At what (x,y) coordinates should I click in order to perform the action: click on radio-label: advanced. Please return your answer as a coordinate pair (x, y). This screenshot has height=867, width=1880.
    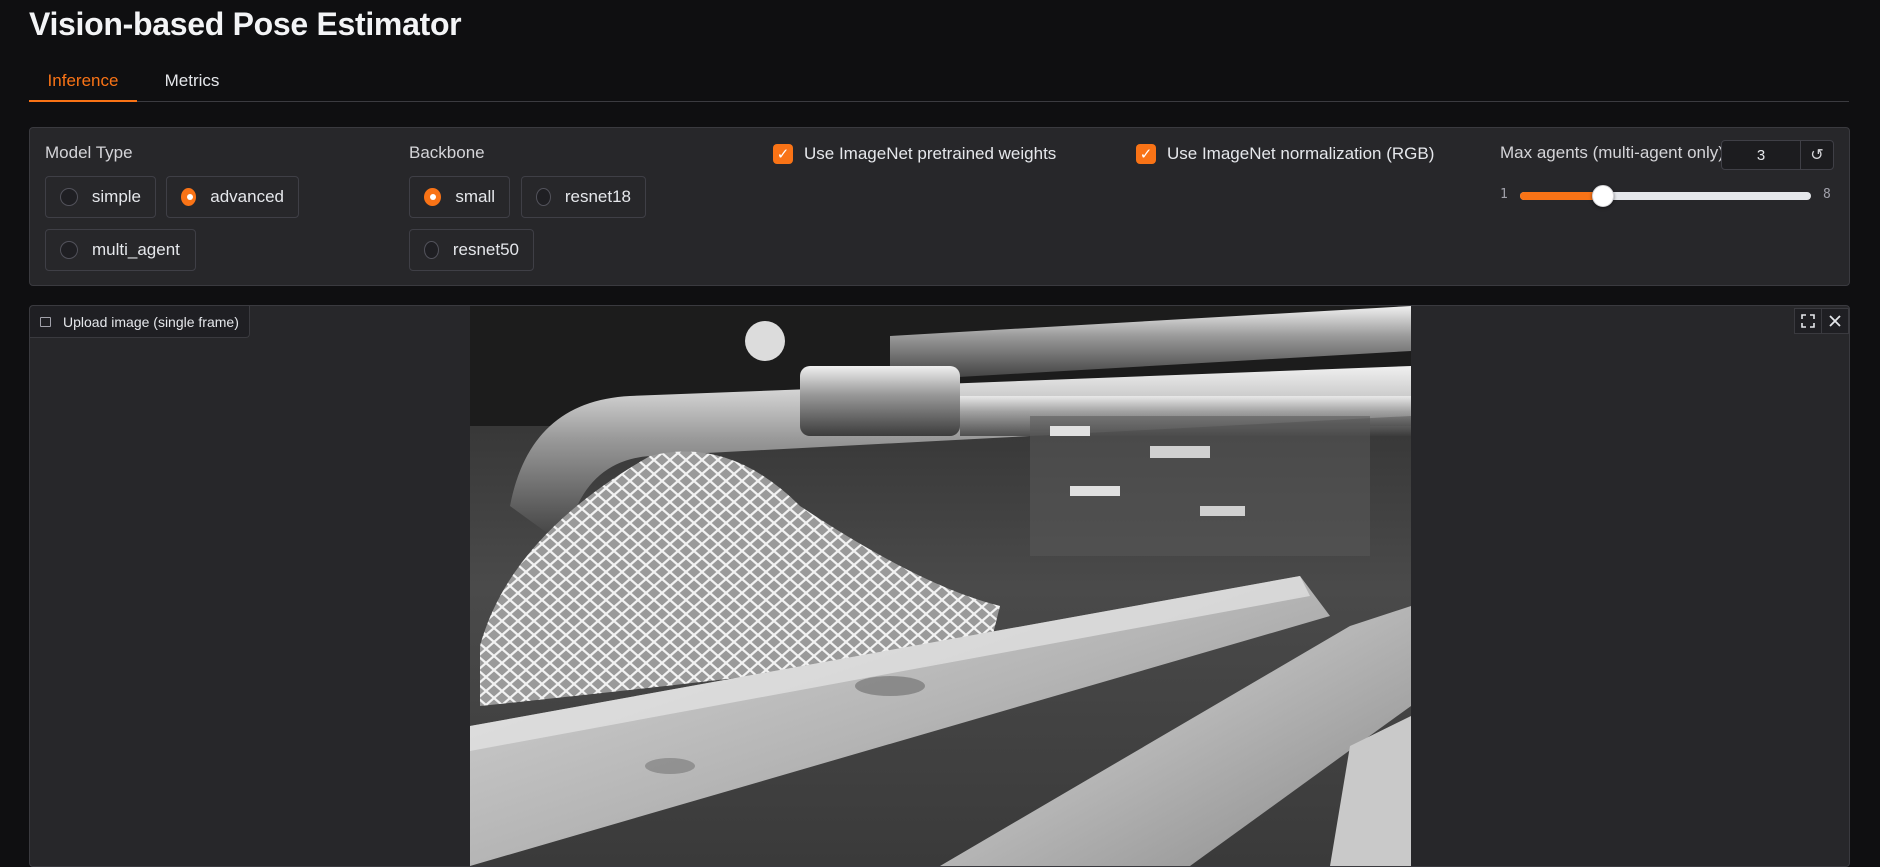
    Looking at the image, I should click on (247, 196).